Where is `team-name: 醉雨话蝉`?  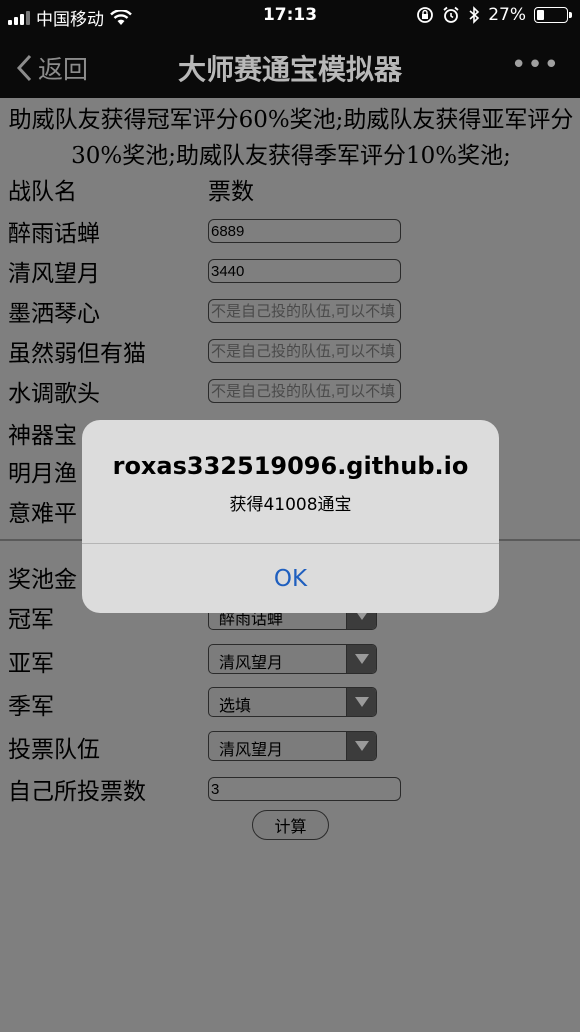
team-name: 醉雨话蝉 is located at coordinates (54, 234).